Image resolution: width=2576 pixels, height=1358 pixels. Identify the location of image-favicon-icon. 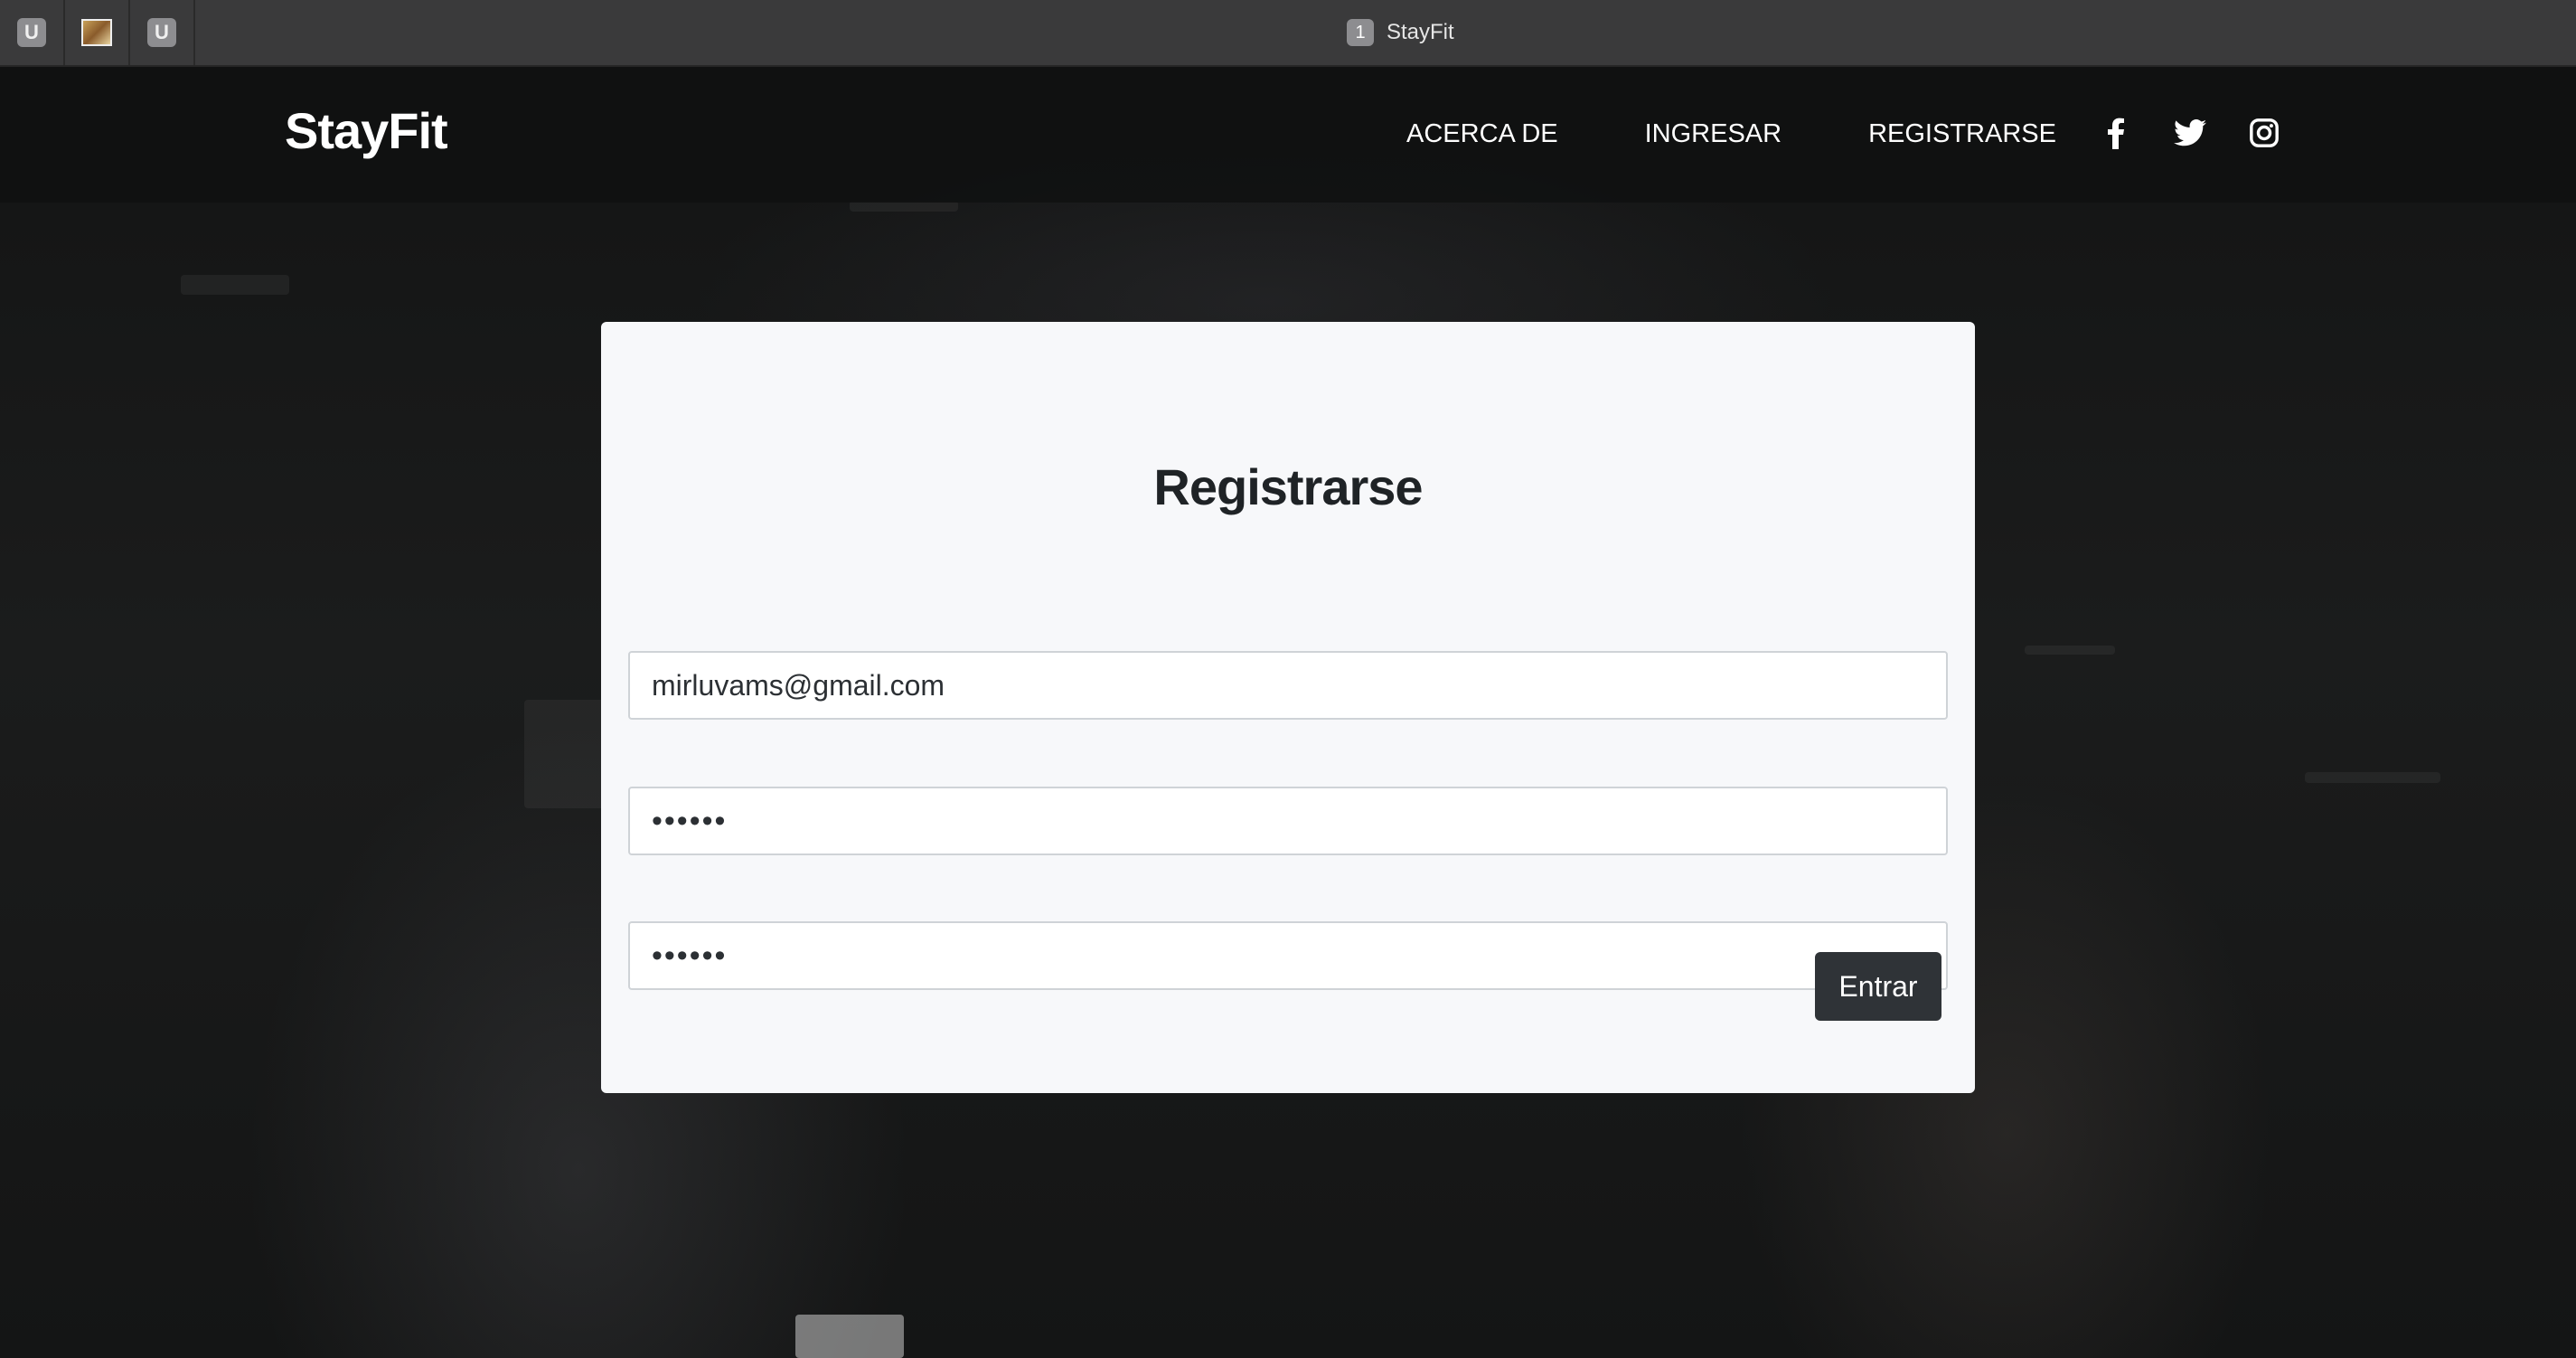
(96, 32).